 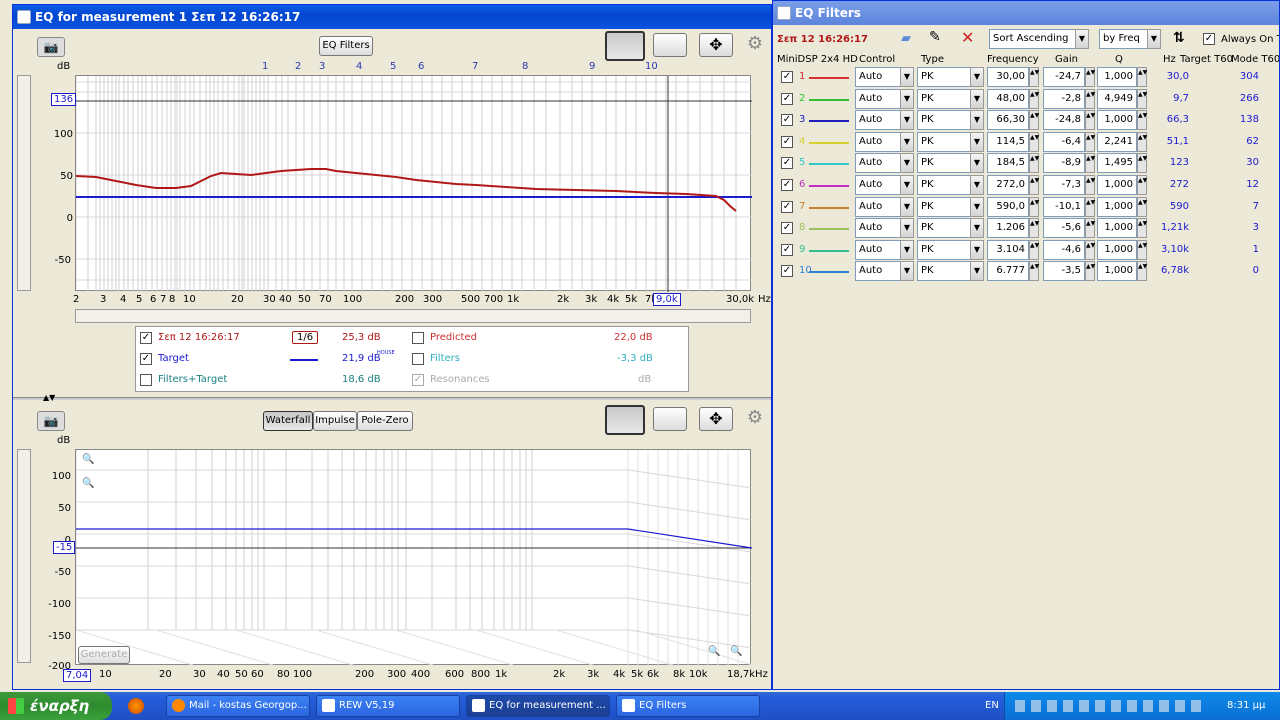 What do you see at coordinates (1008, 141) in the screenshot?
I see `filter-frequency-input: 114,5` at bounding box center [1008, 141].